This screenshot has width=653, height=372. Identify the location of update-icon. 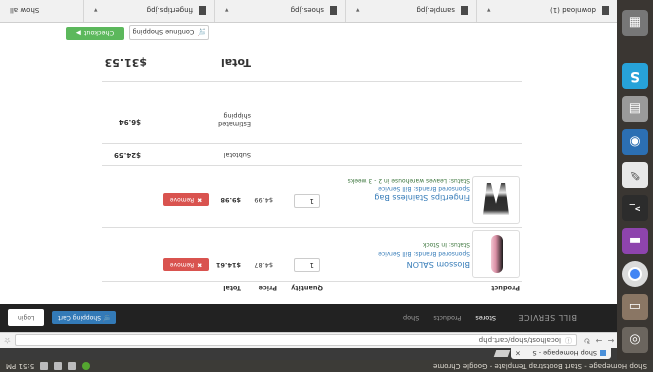
(86, 366).